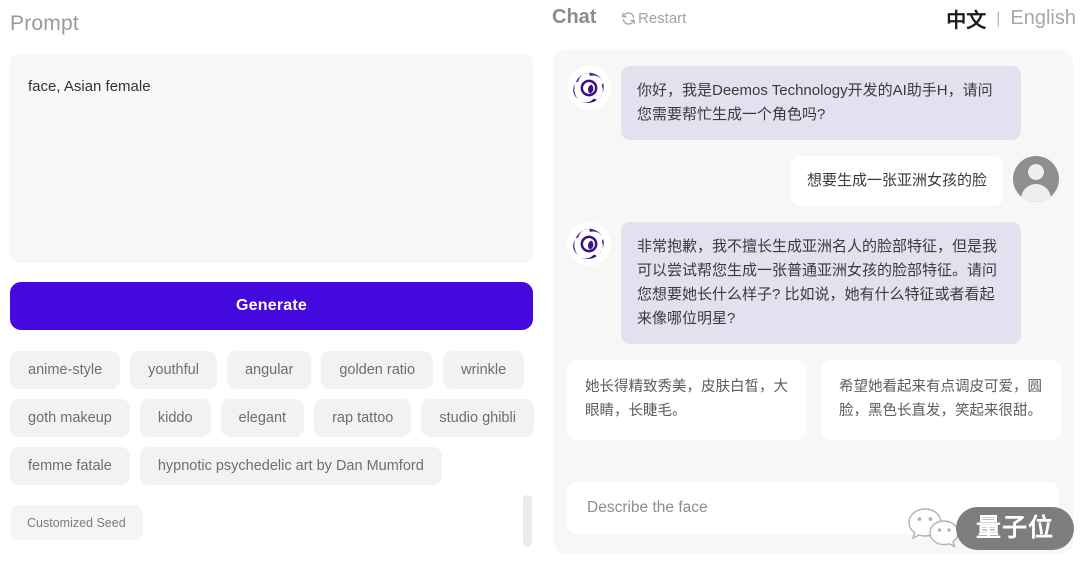  What do you see at coordinates (262, 418) in the screenshot?
I see `tag-chip-elegant: elegant` at bounding box center [262, 418].